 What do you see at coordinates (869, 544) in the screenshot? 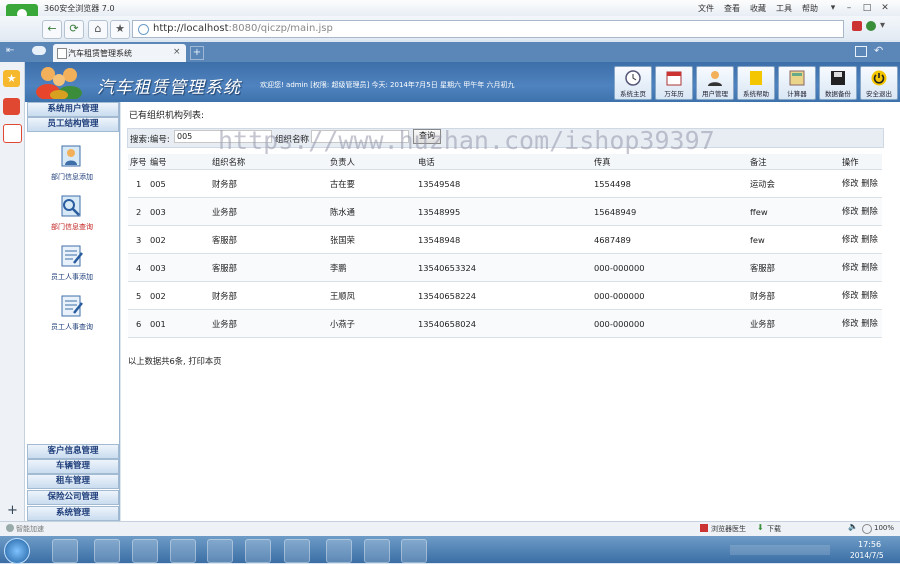
I see `clock-time: 17:56` at bounding box center [869, 544].